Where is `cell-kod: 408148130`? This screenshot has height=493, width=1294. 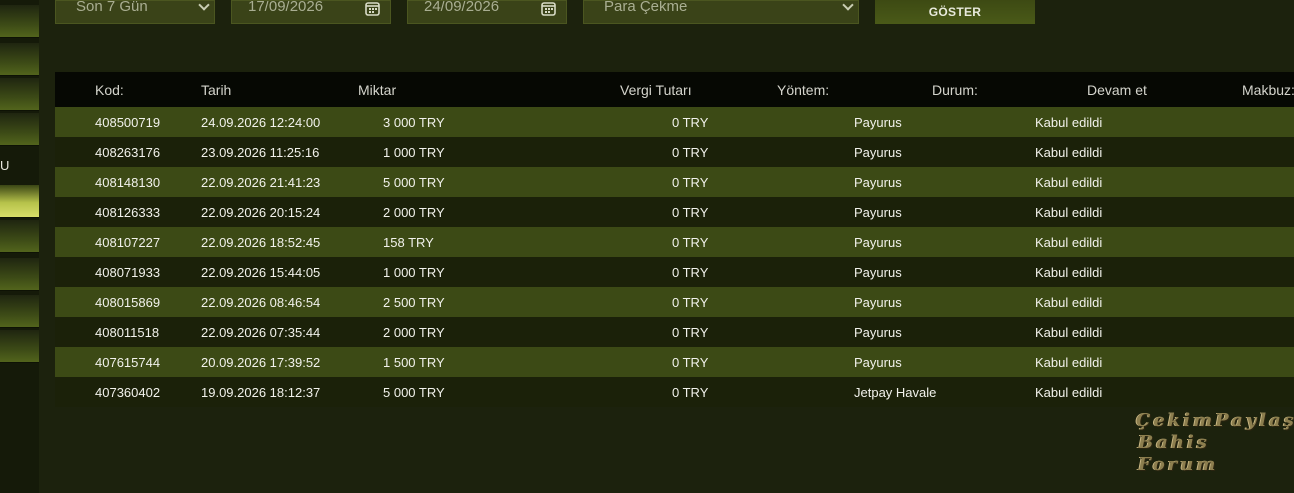
cell-kod: 408148130 is located at coordinates (128, 182).